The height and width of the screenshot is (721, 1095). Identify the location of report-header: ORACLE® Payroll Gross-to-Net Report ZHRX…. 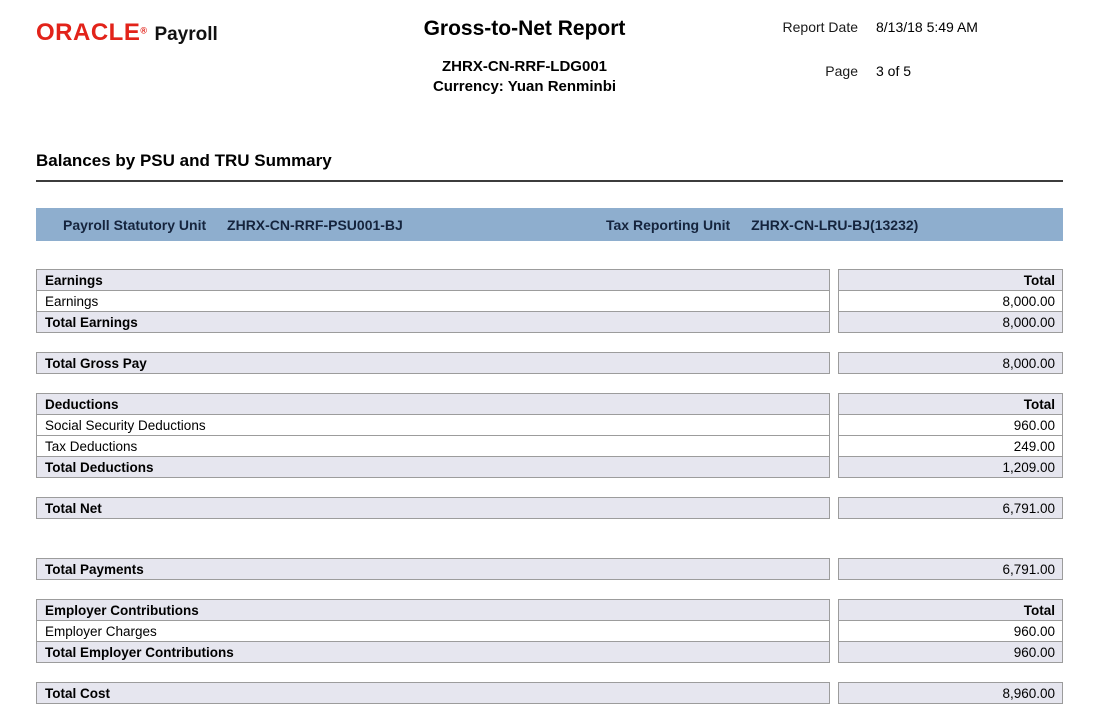
(549, 53).